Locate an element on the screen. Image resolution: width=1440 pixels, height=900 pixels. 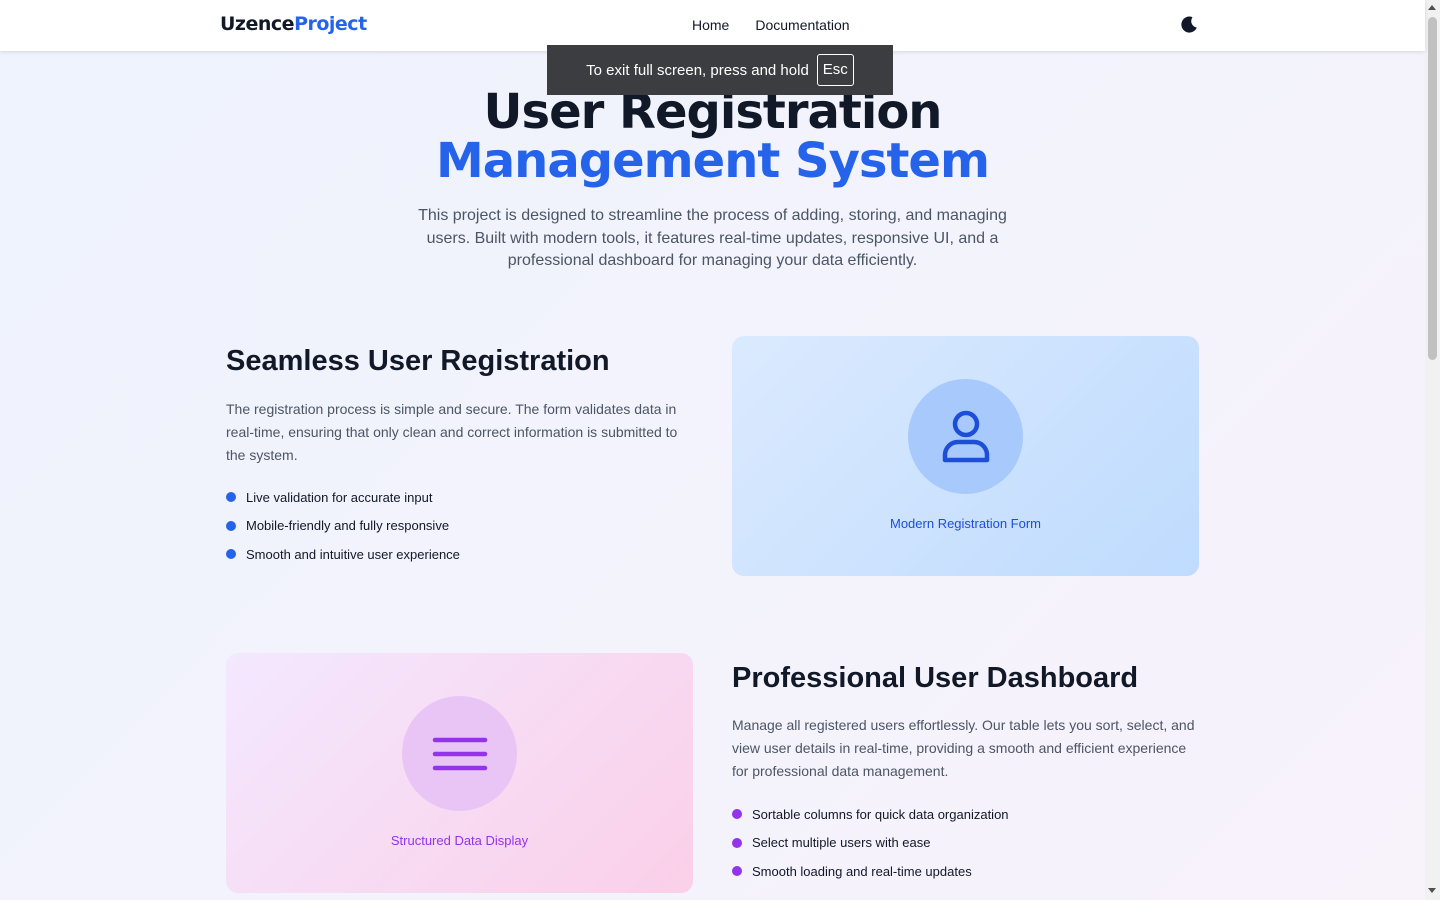
theme-toggle-button is located at coordinates (1189, 25).